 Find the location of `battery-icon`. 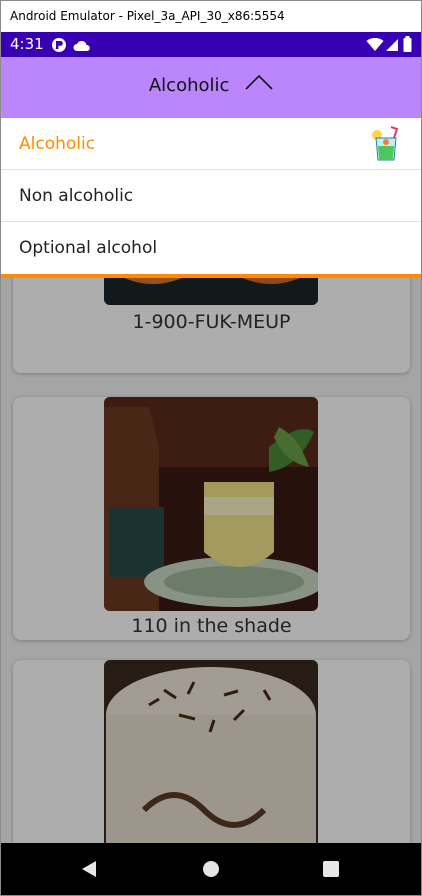

battery-icon is located at coordinates (407, 46).